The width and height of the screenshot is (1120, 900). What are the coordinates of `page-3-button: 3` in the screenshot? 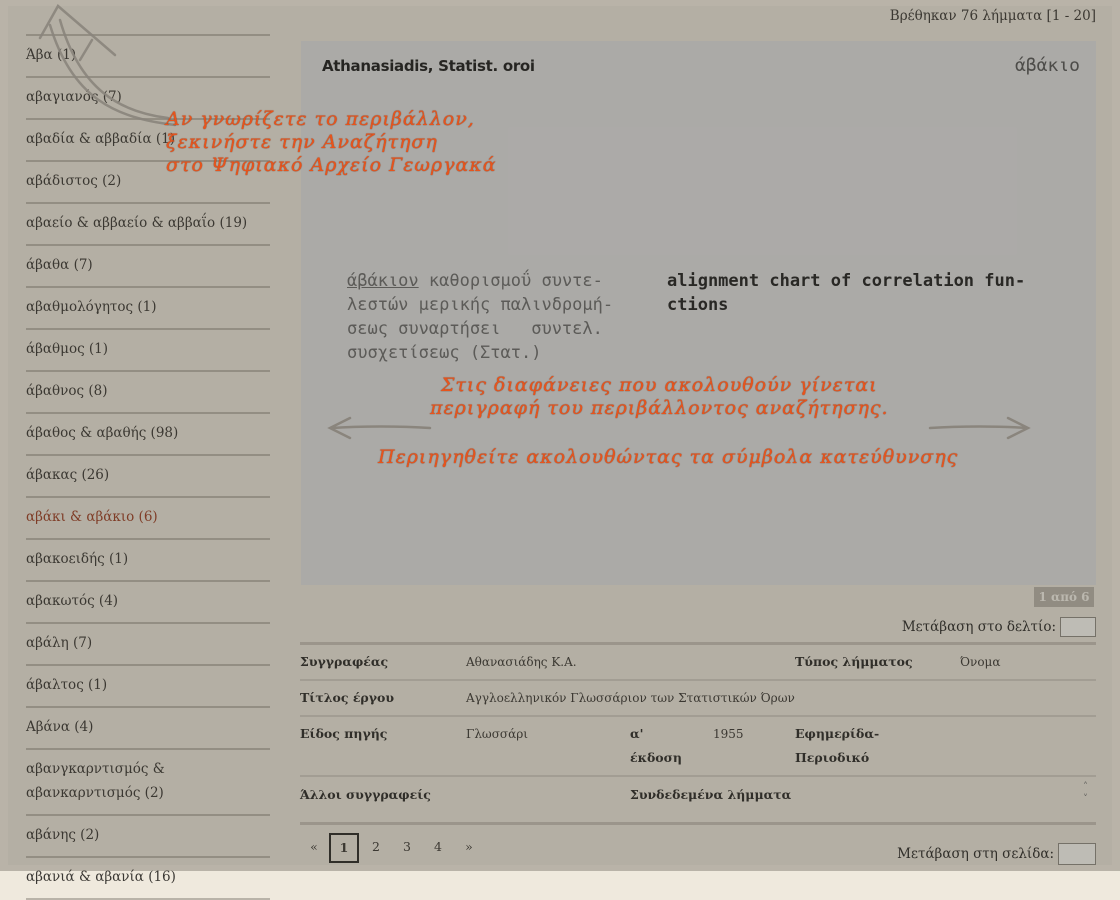 It's located at (407, 847).